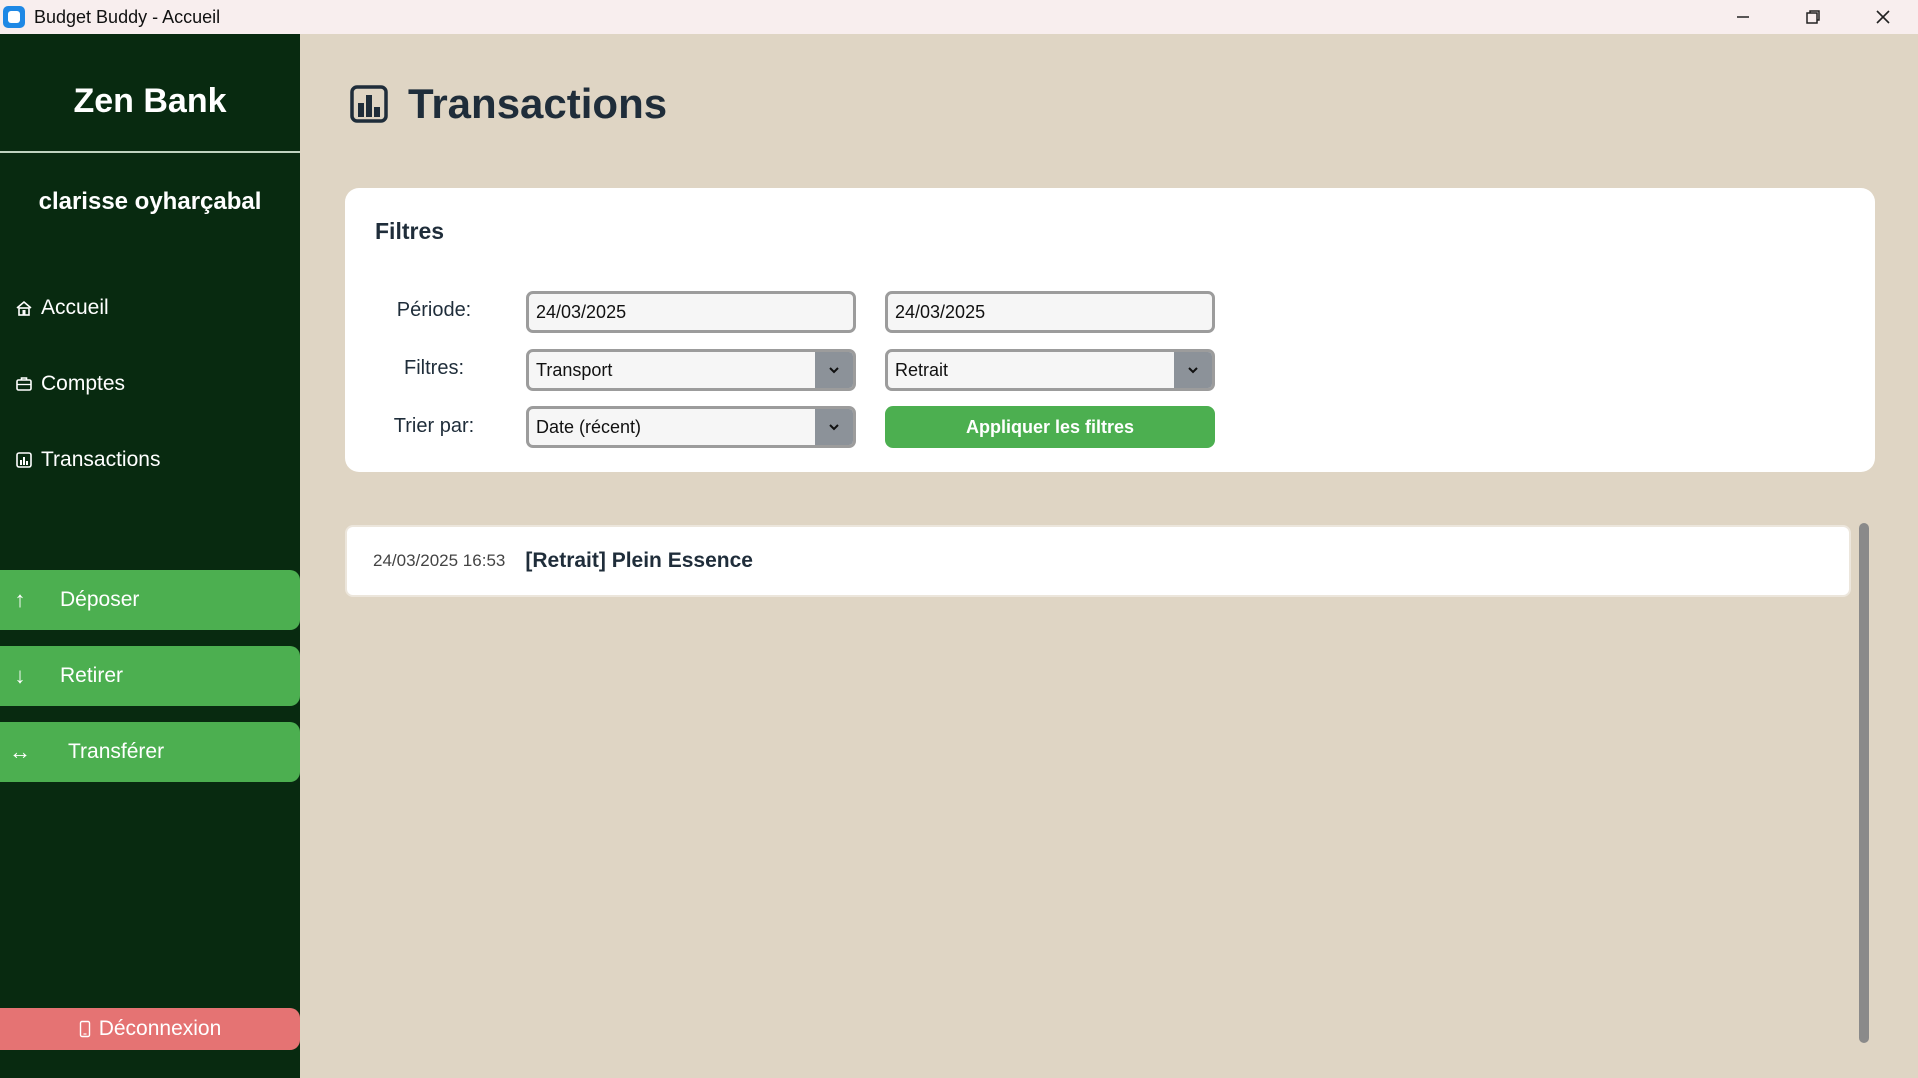 The height and width of the screenshot is (1078, 1918). I want to click on home-icon, so click(24, 308).